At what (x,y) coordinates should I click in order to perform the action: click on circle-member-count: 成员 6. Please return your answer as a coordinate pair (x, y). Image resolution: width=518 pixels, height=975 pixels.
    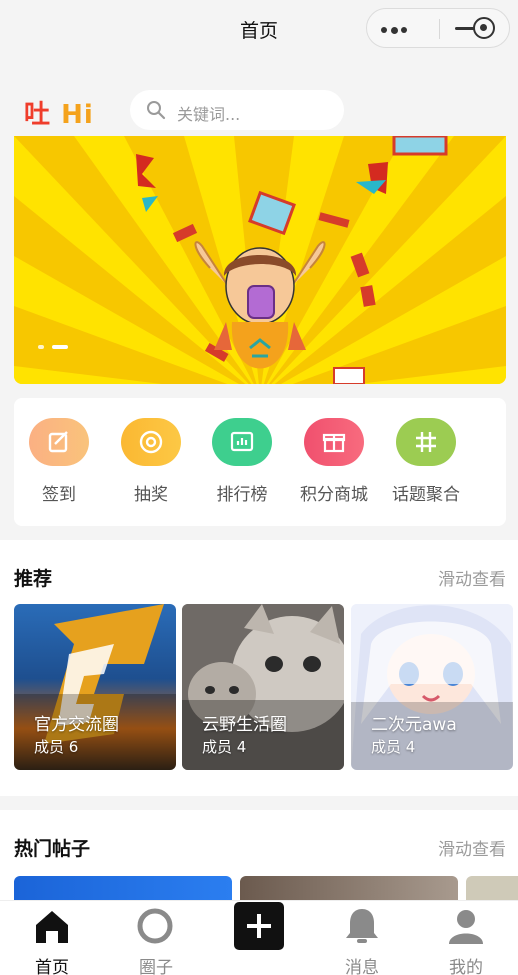
    Looking at the image, I should click on (56, 747).